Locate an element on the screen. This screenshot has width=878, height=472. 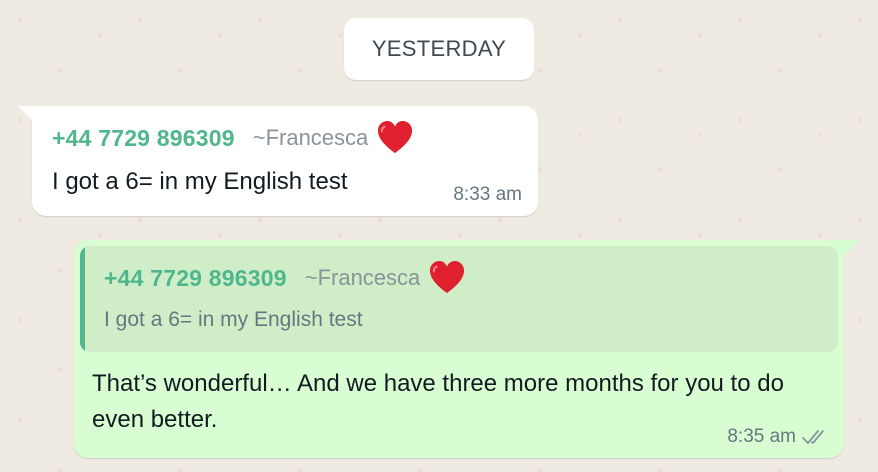
double-check-icon is located at coordinates (815, 437).